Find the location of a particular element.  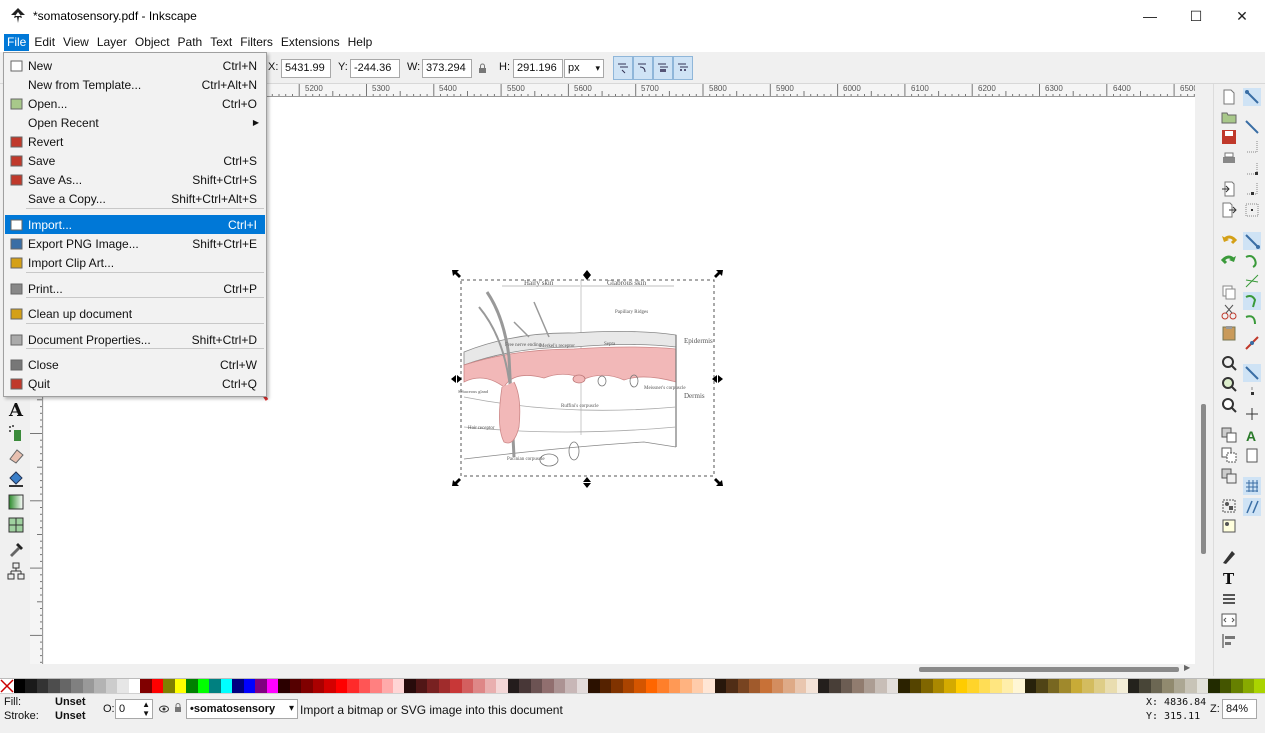

move-patterns-button is located at coordinates (683, 68).